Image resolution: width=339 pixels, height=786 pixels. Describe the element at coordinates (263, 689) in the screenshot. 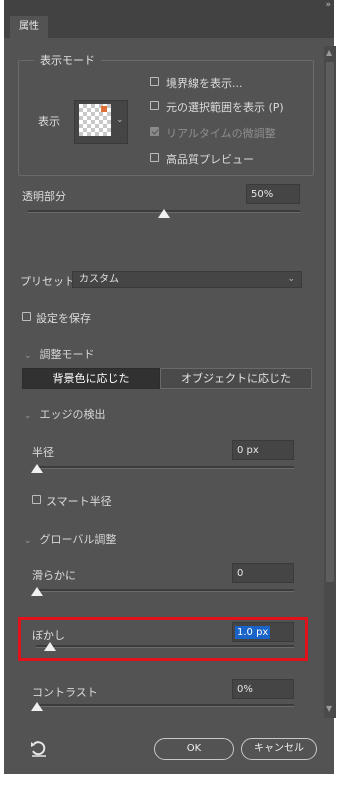

I see `contrast-input: 0%` at that location.